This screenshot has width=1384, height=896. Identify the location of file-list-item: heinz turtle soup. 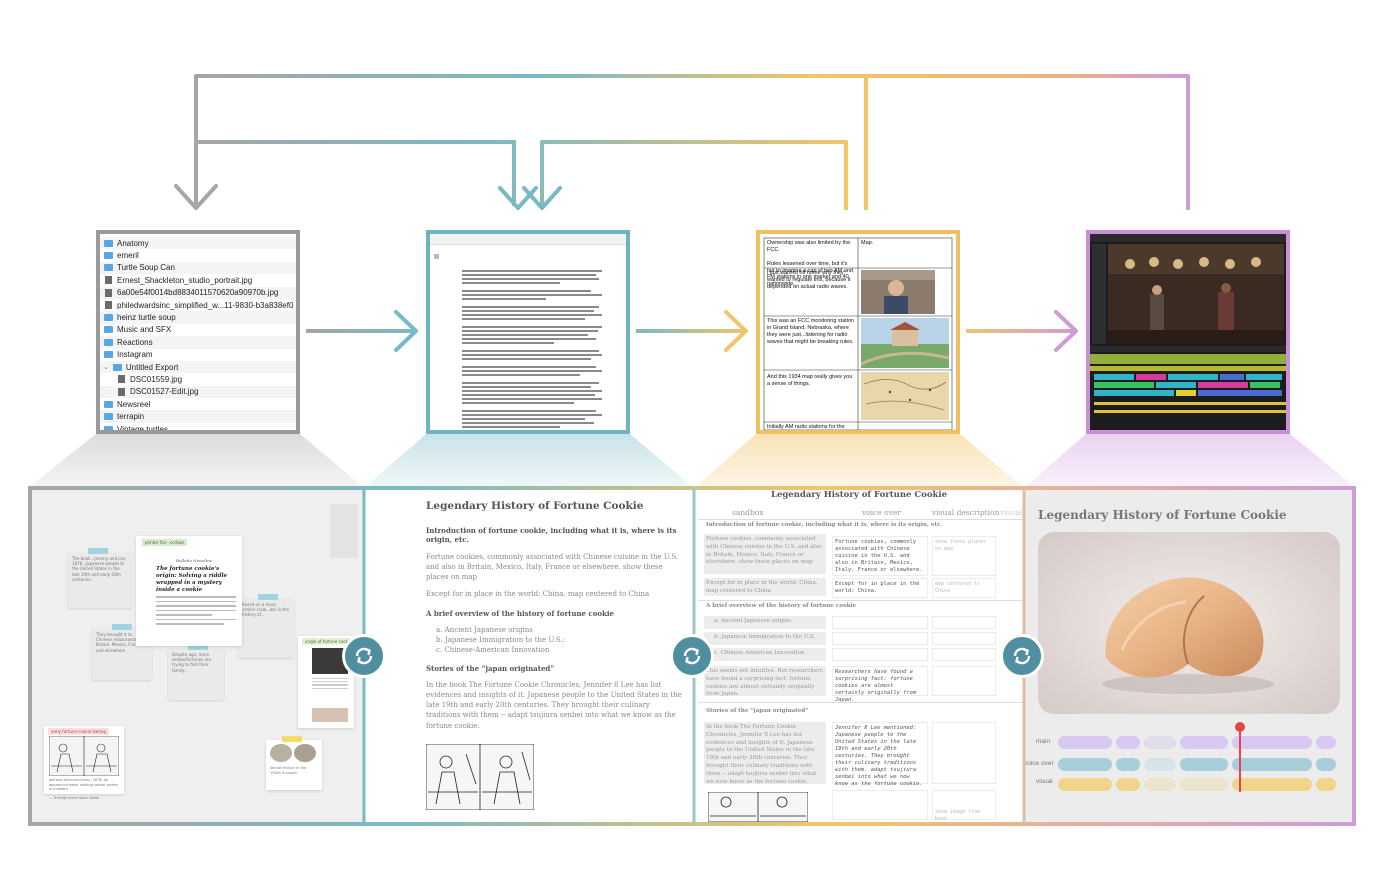
(198, 317).